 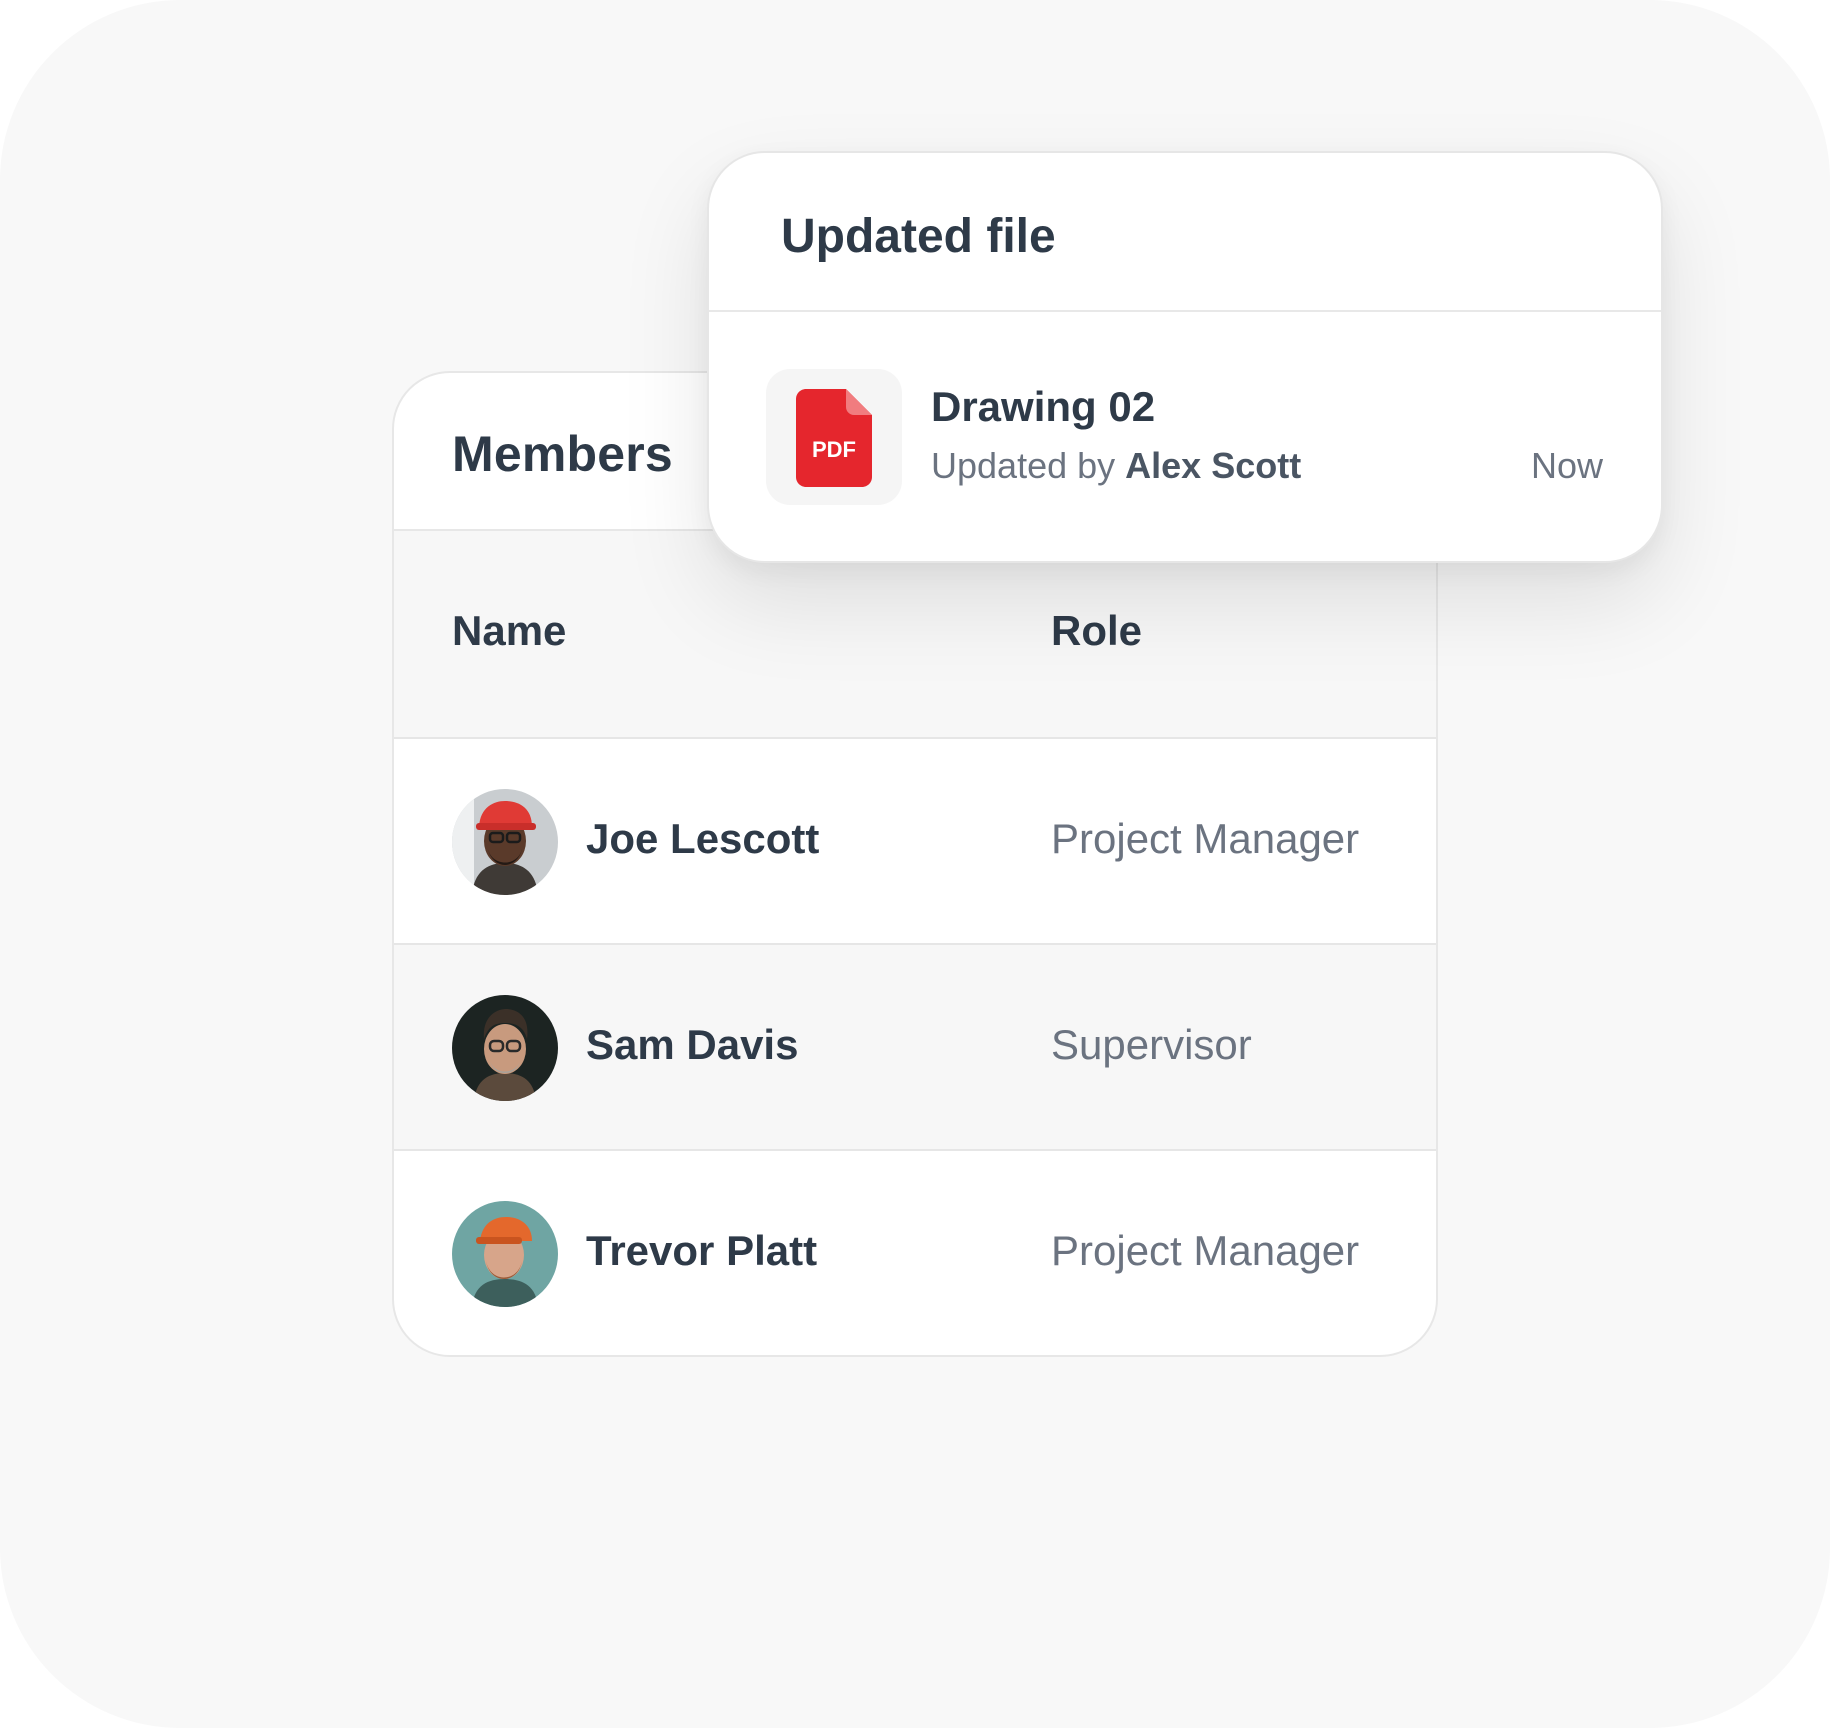 What do you see at coordinates (918, 236) in the screenshot?
I see `notification-title: Updated file` at bounding box center [918, 236].